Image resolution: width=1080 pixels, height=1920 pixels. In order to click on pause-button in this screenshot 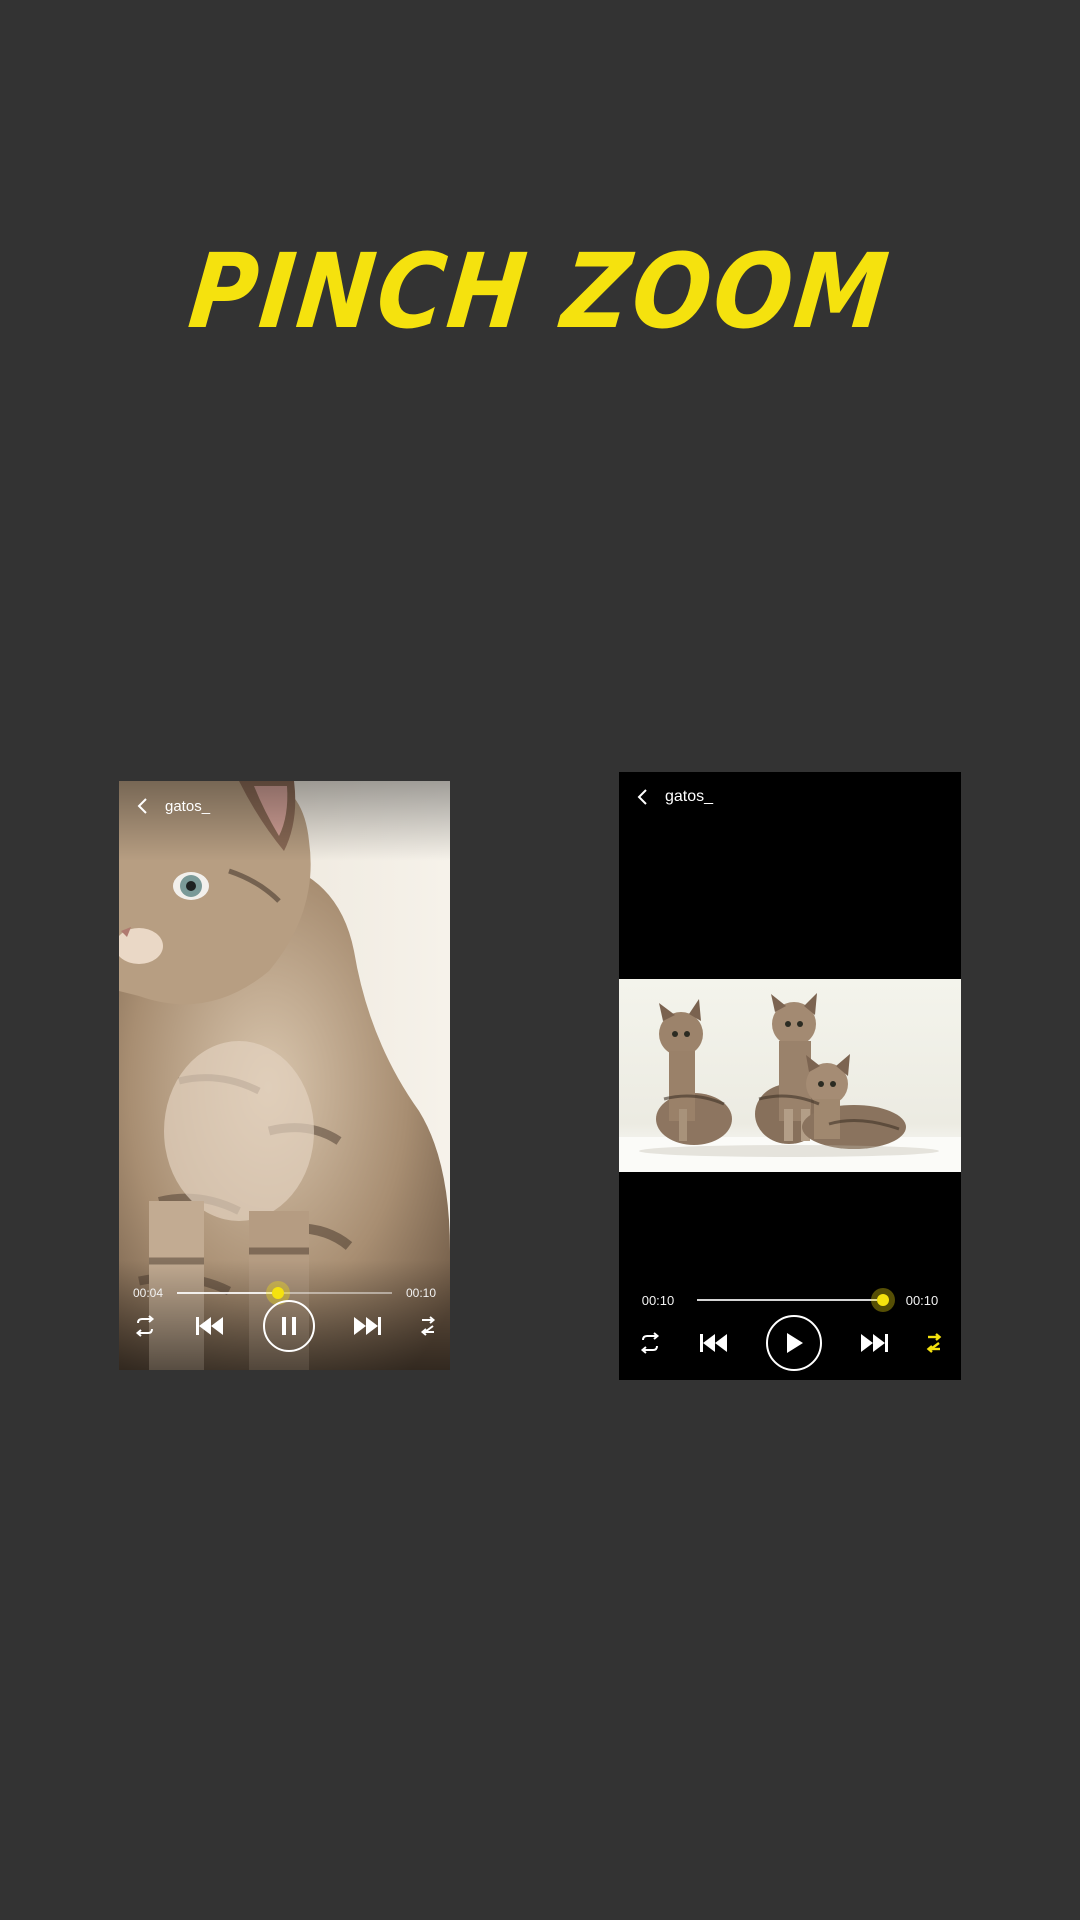, I will do `click(288, 1326)`.